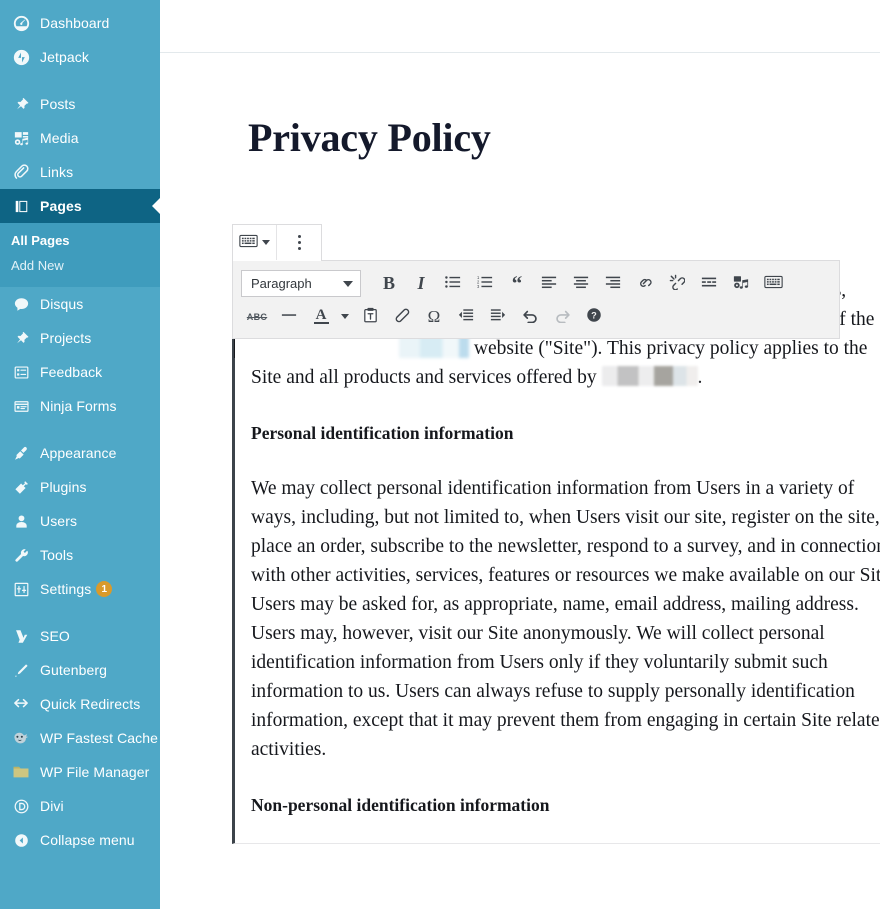 This screenshot has height=909, width=880. I want to click on sidebar-item-divi: Divi, so click(80, 806).